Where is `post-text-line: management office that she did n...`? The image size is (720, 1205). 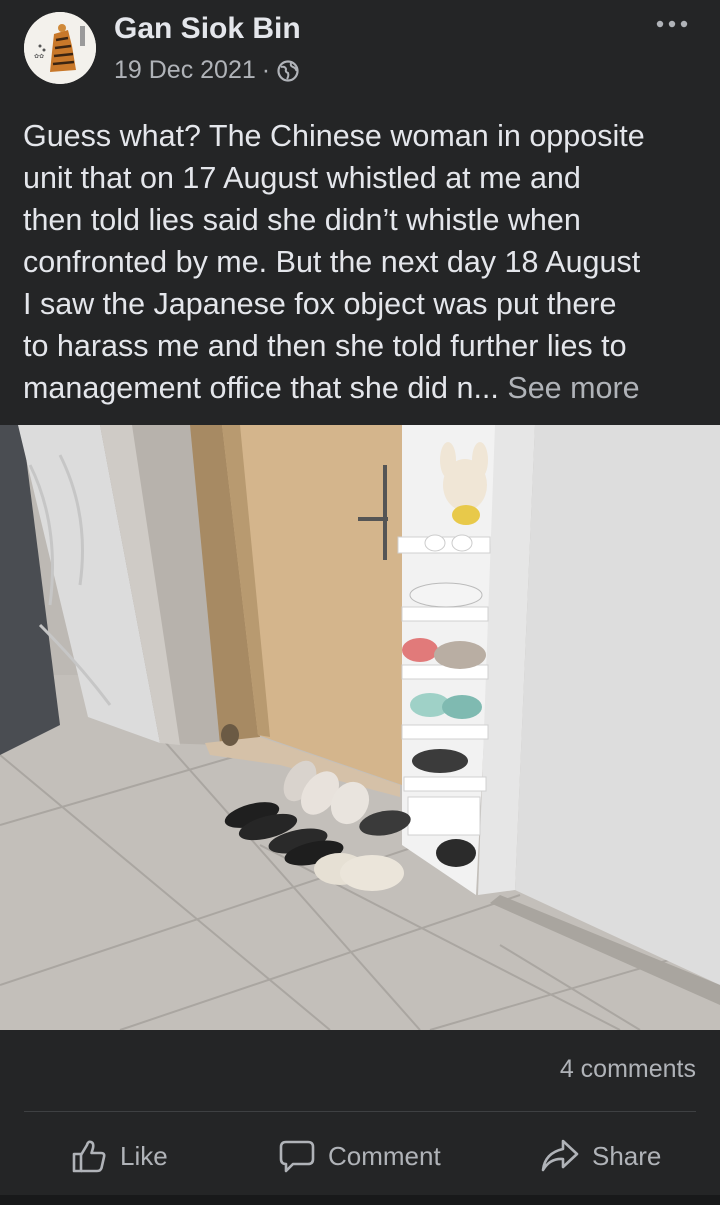
post-text-line: management office that she did n... is located at coordinates (261, 388).